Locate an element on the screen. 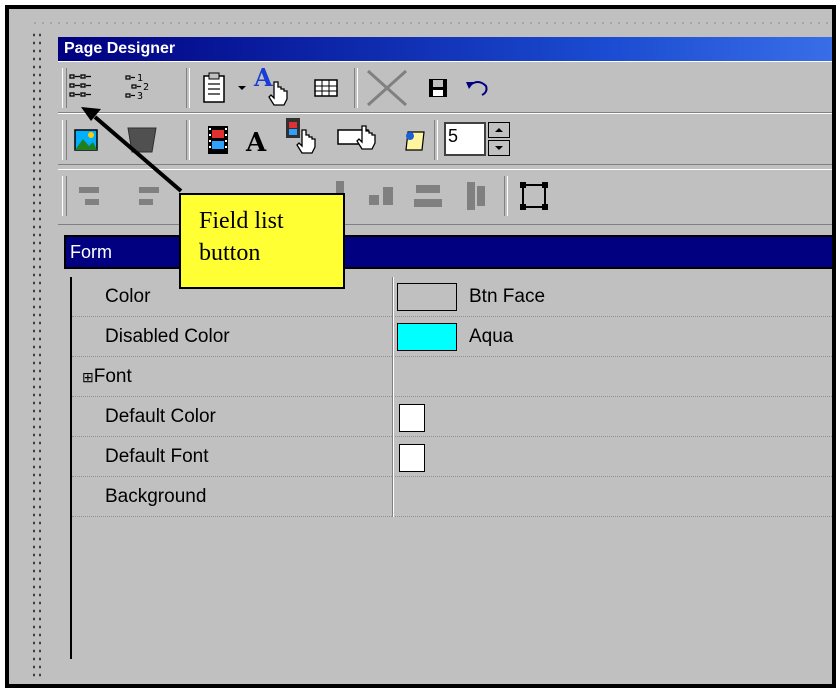 This screenshot has width=838, height=689. callout-line-2: button is located at coordinates (230, 253).